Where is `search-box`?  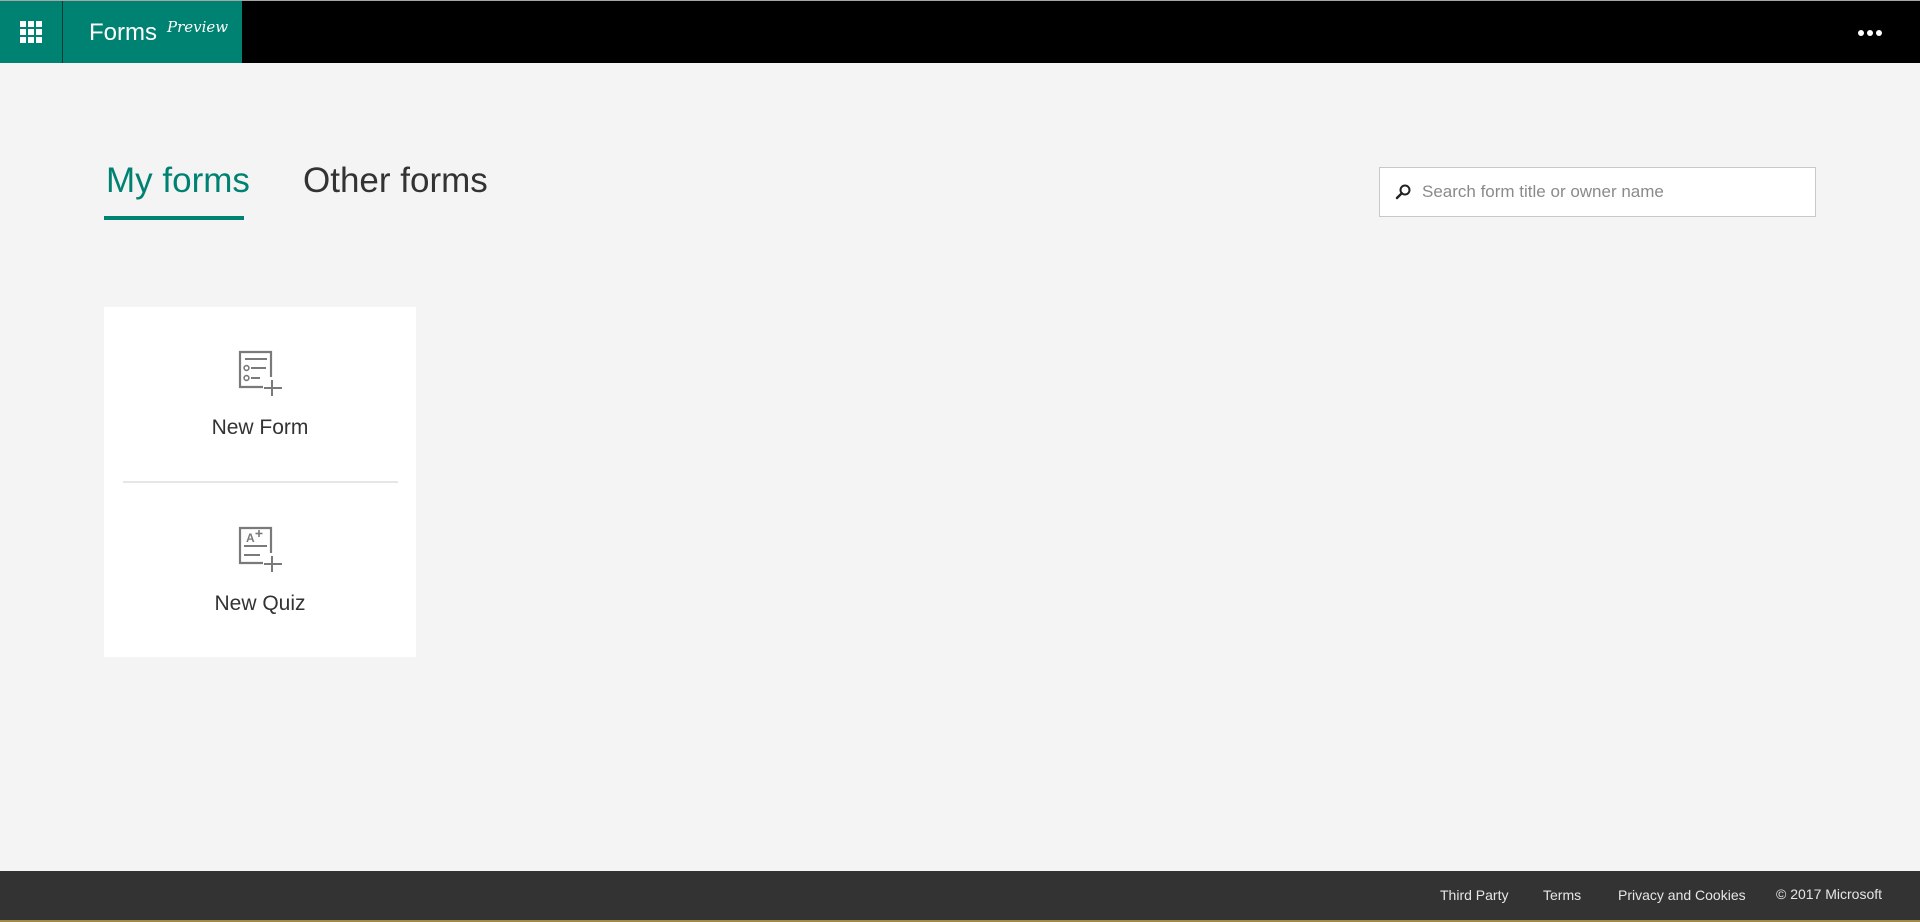 search-box is located at coordinates (1597, 192).